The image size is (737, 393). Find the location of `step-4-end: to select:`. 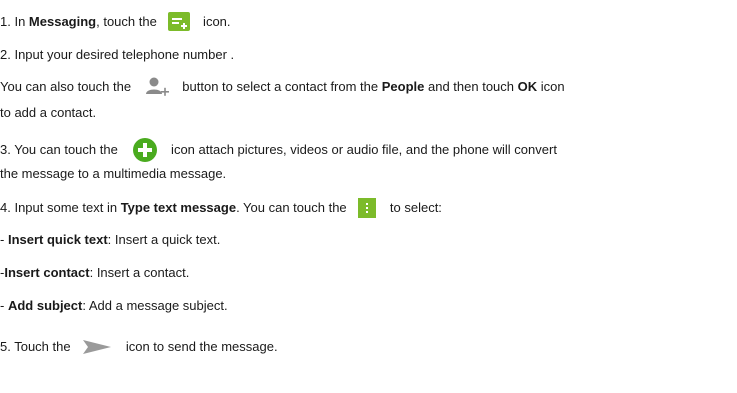

step-4-end: to select: is located at coordinates (414, 207).